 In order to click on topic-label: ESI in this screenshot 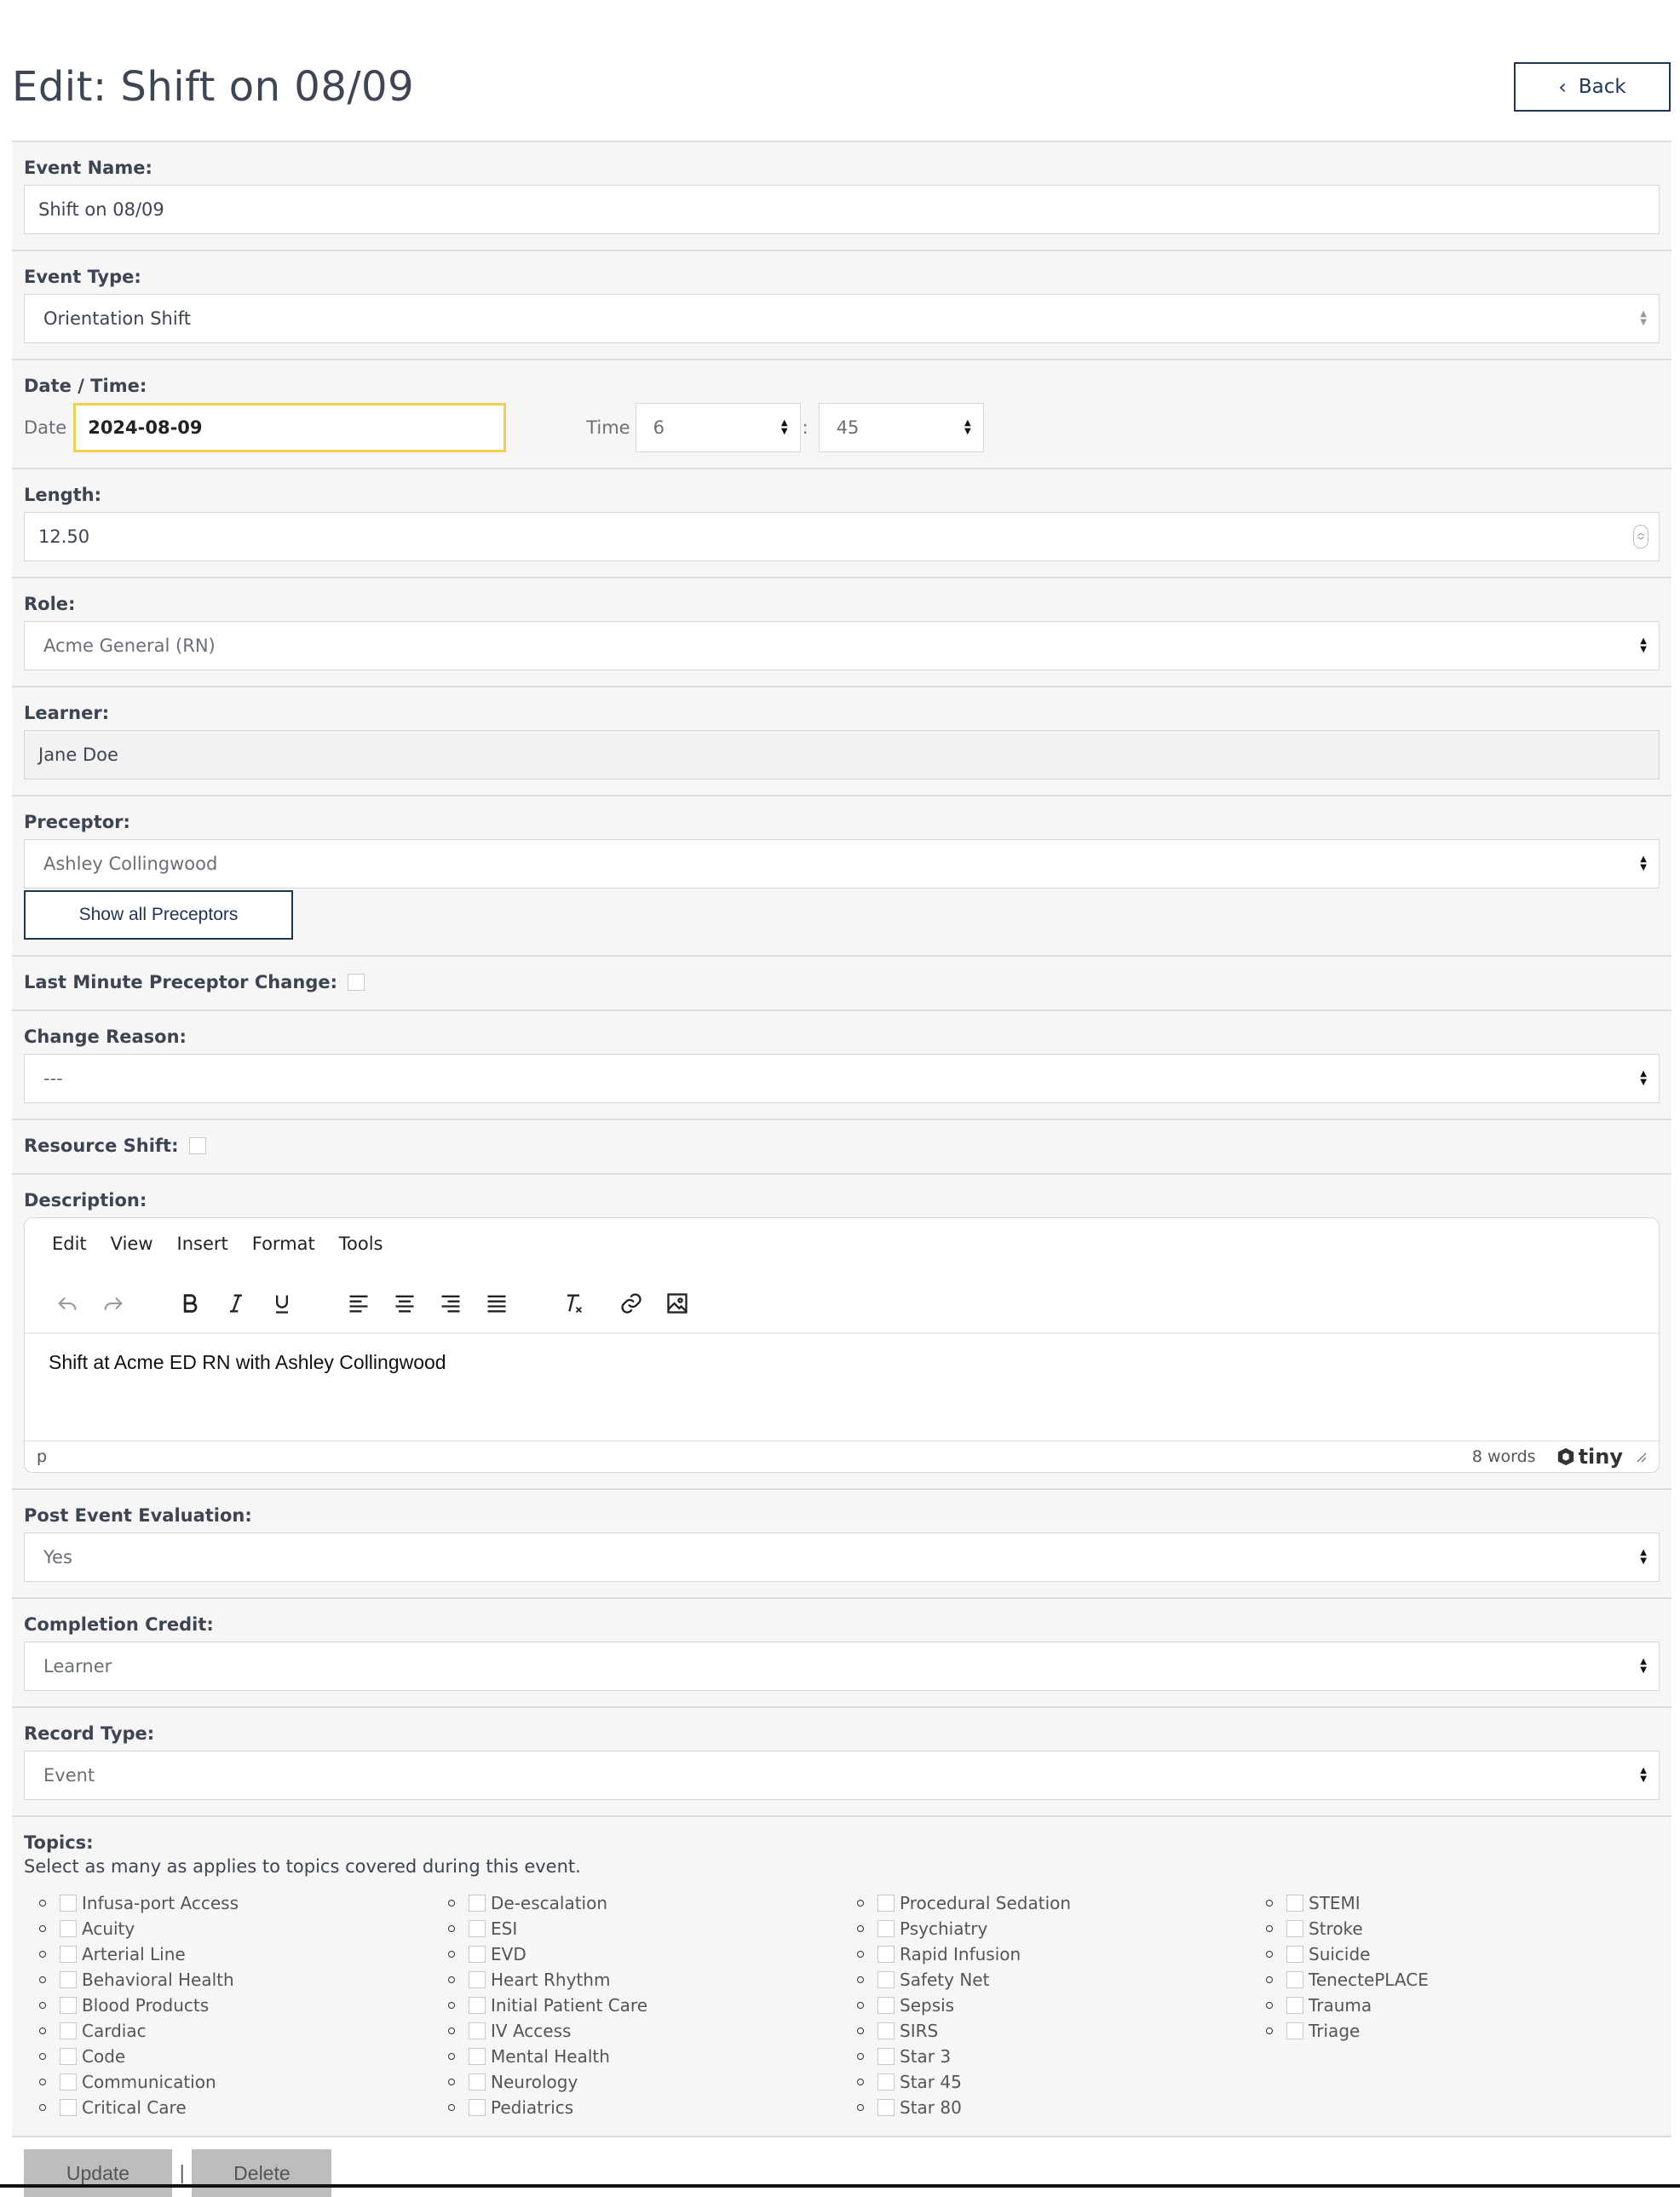, I will do `click(504, 1929)`.